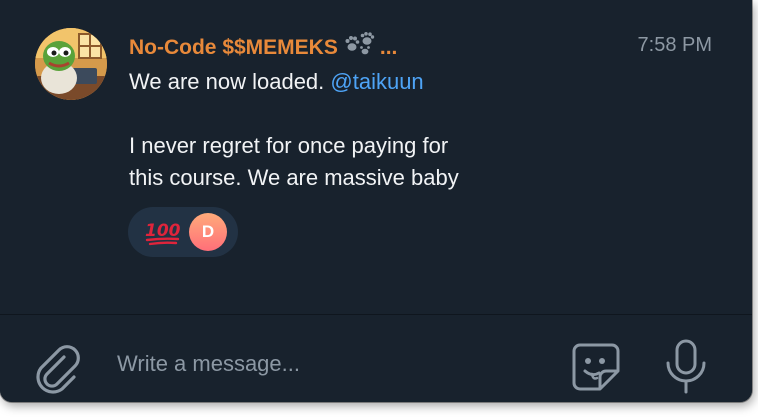  I want to click on paw-prints-icon, so click(361, 47).